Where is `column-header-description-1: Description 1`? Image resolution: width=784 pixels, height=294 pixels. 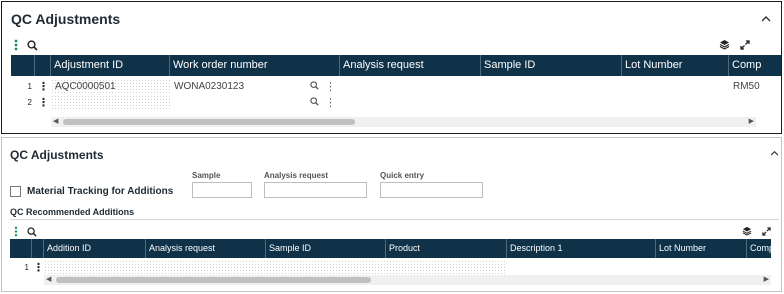 column-header-description-1: Description 1 is located at coordinates (581, 248).